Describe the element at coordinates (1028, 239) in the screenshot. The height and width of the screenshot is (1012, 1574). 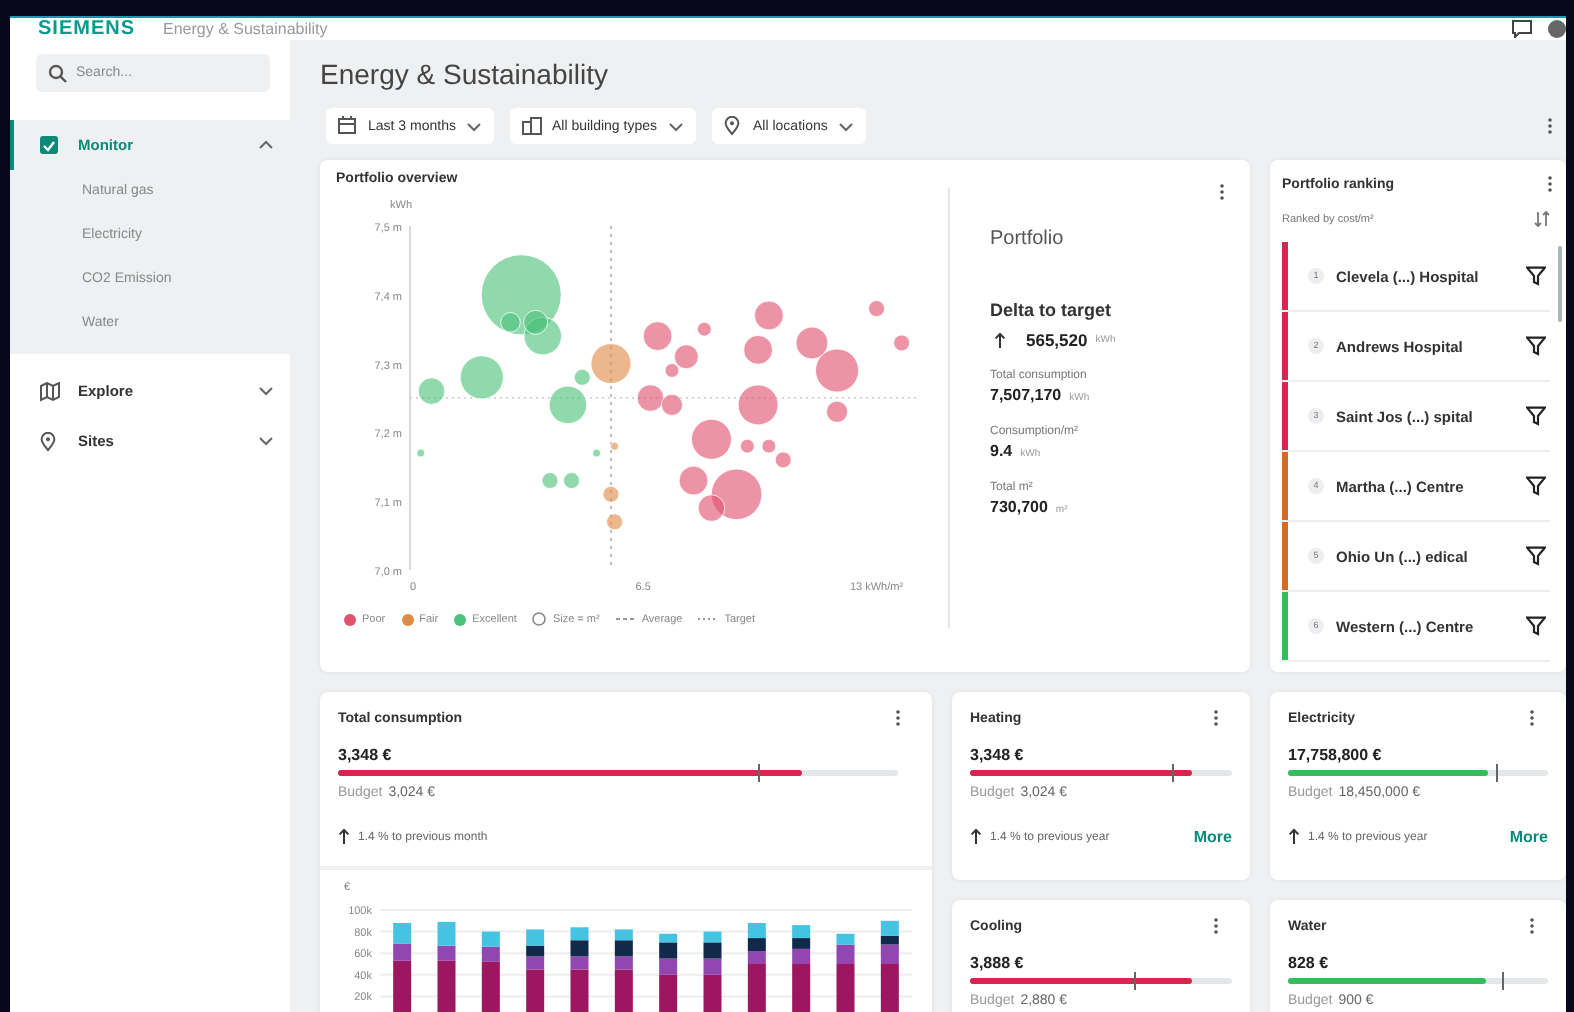
I see `summary-title: Portfolio` at that location.